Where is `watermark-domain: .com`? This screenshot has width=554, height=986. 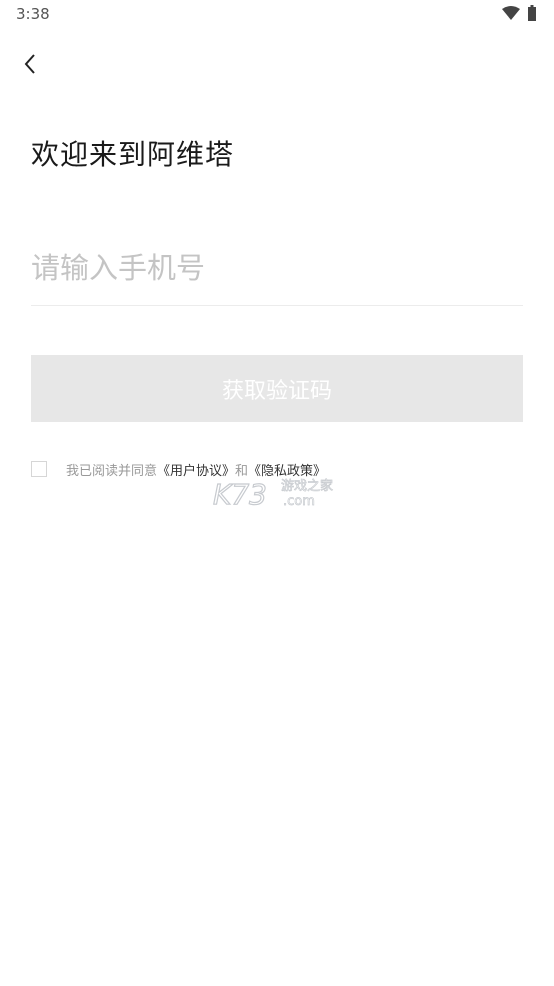 watermark-domain: .com is located at coordinates (299, 501).